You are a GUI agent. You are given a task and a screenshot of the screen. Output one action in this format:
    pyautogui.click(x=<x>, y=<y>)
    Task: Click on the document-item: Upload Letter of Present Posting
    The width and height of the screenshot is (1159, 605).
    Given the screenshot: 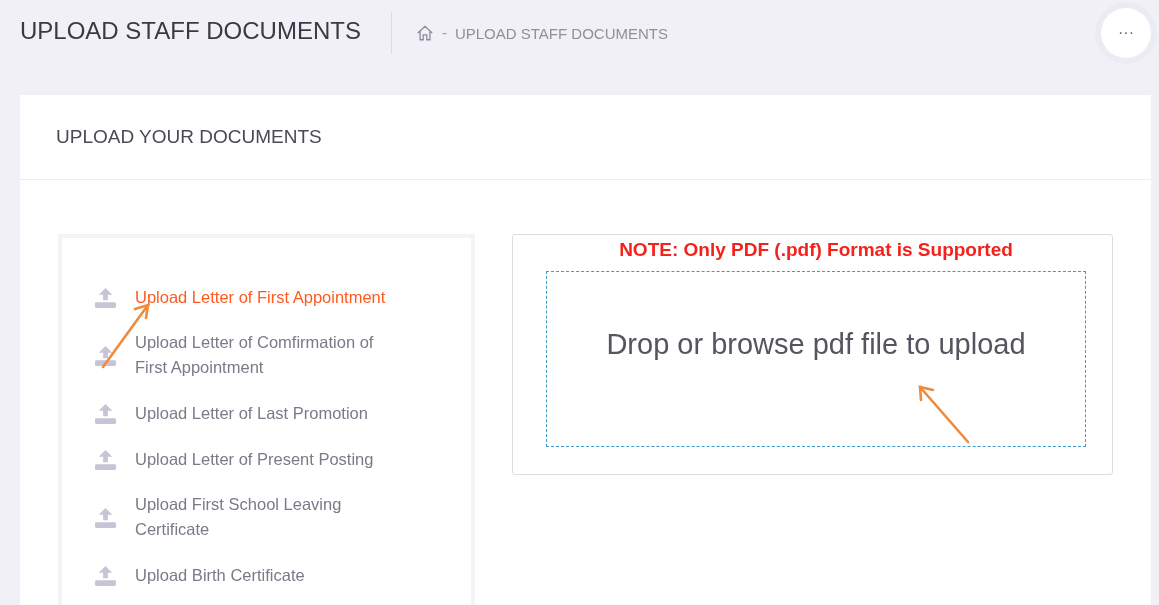 What is the action you would take?
    pyautogui.click(x=267, y=459)
    